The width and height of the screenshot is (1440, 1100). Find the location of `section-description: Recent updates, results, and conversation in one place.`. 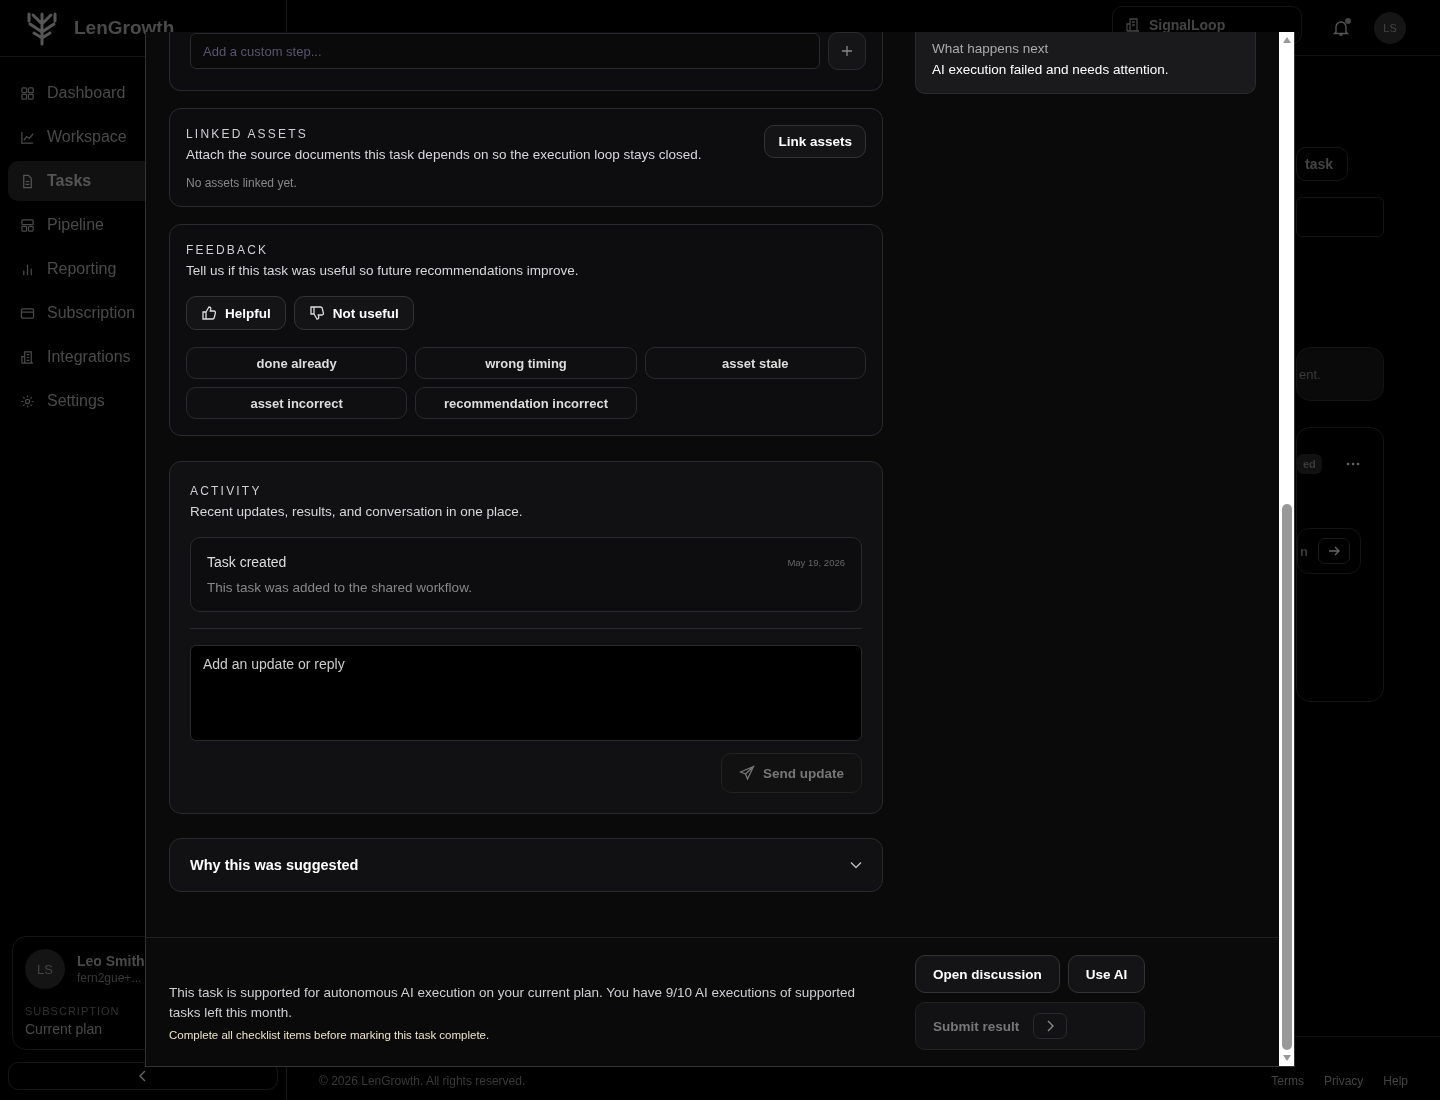

section-description: Recent updates, results, and conversation in one place. is located at coordinates (357, 511).